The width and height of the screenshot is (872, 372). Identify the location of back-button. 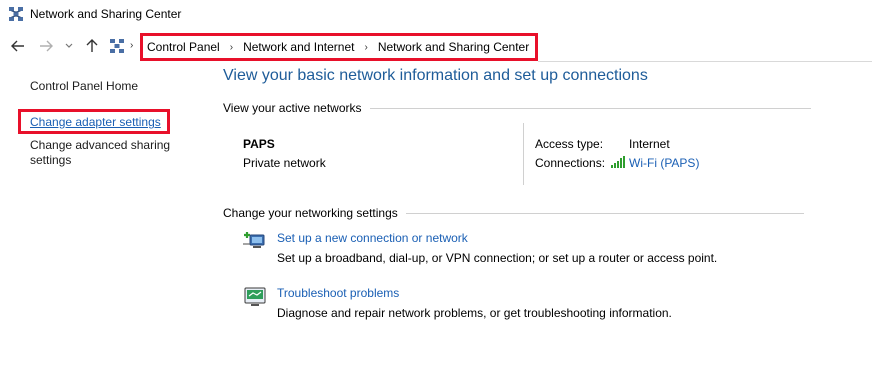
(18, 46).